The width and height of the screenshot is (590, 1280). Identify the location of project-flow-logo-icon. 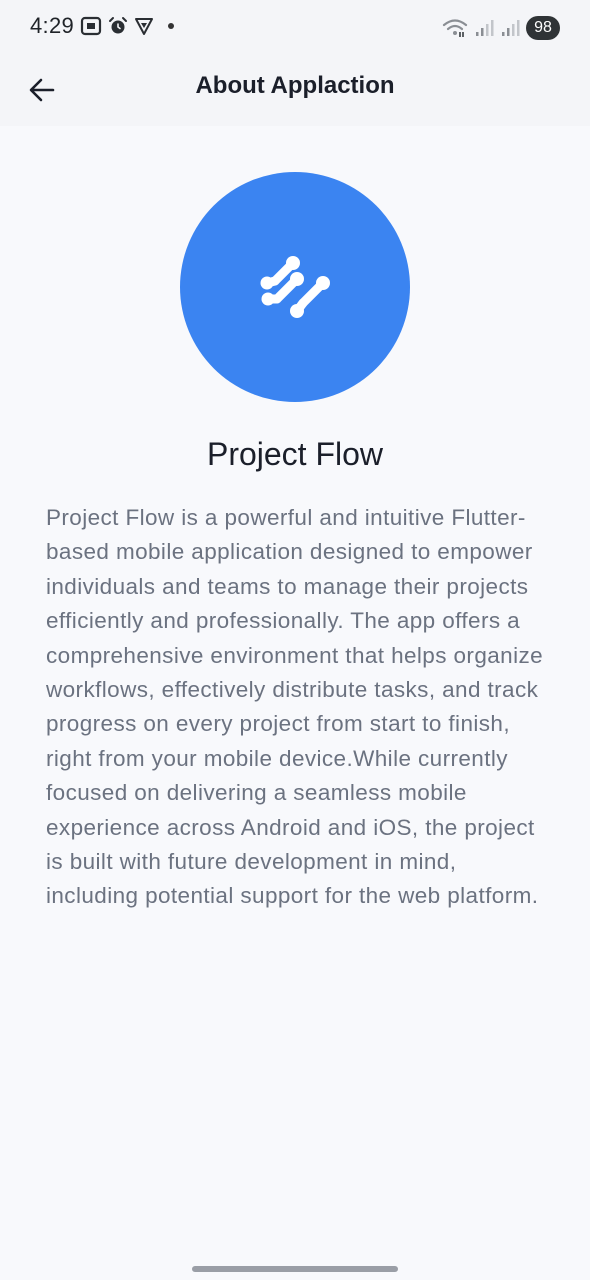
(295, 287).